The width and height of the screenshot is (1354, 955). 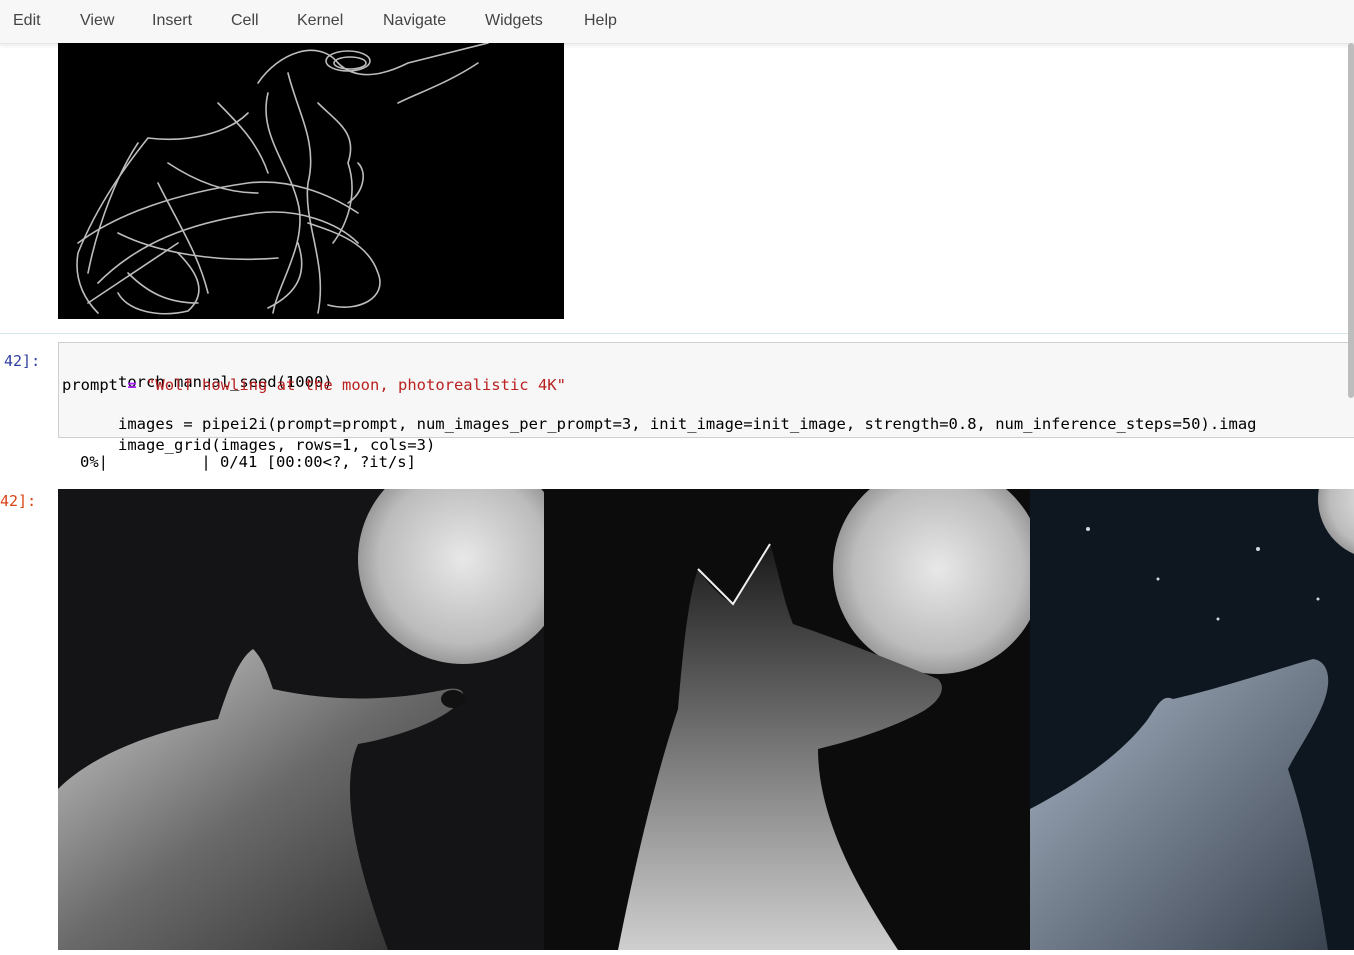 What do you see at coordinates (1351, 220) in the screenshot?
I see `vertical-scrollbar` at bounding box center [1351, 220].